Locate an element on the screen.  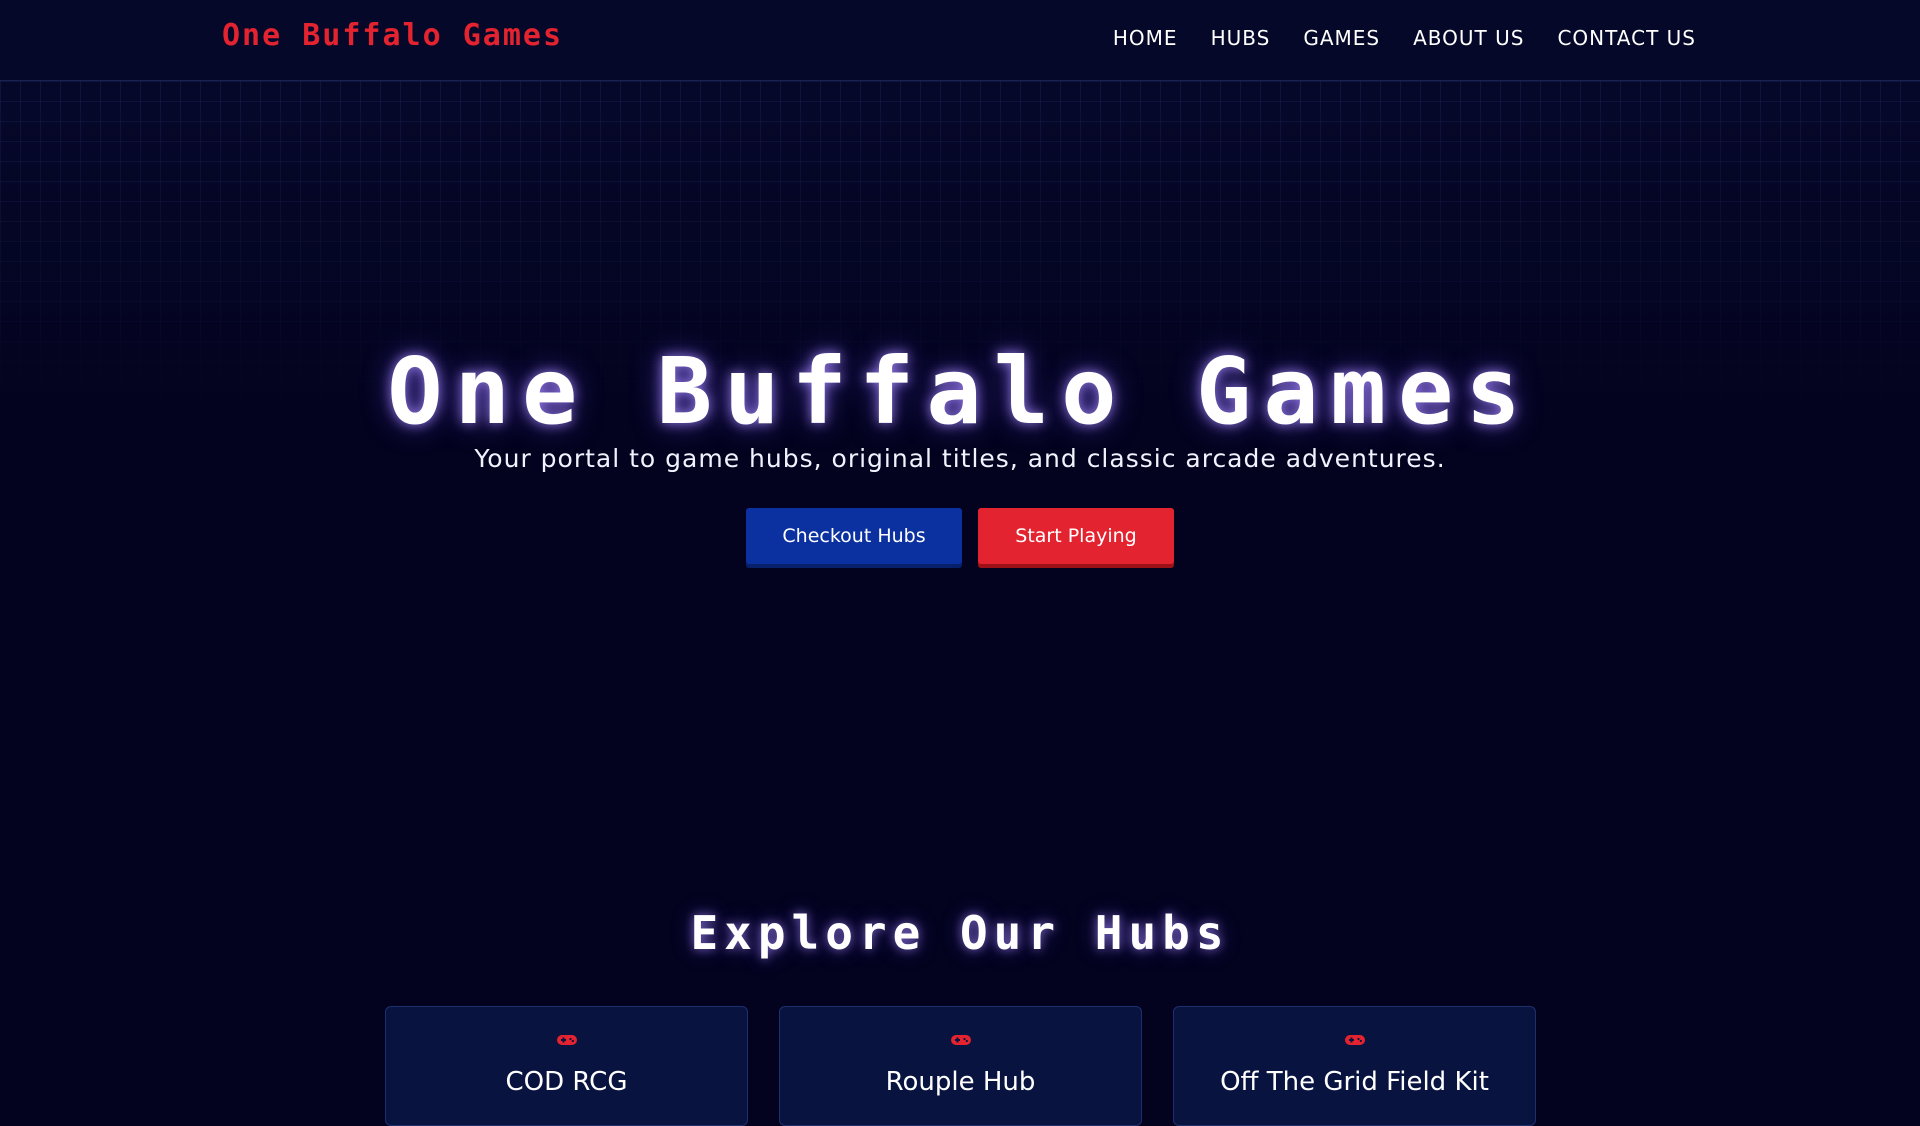
hero-title: One Buffalo Games is located at coordinates (960, 391).